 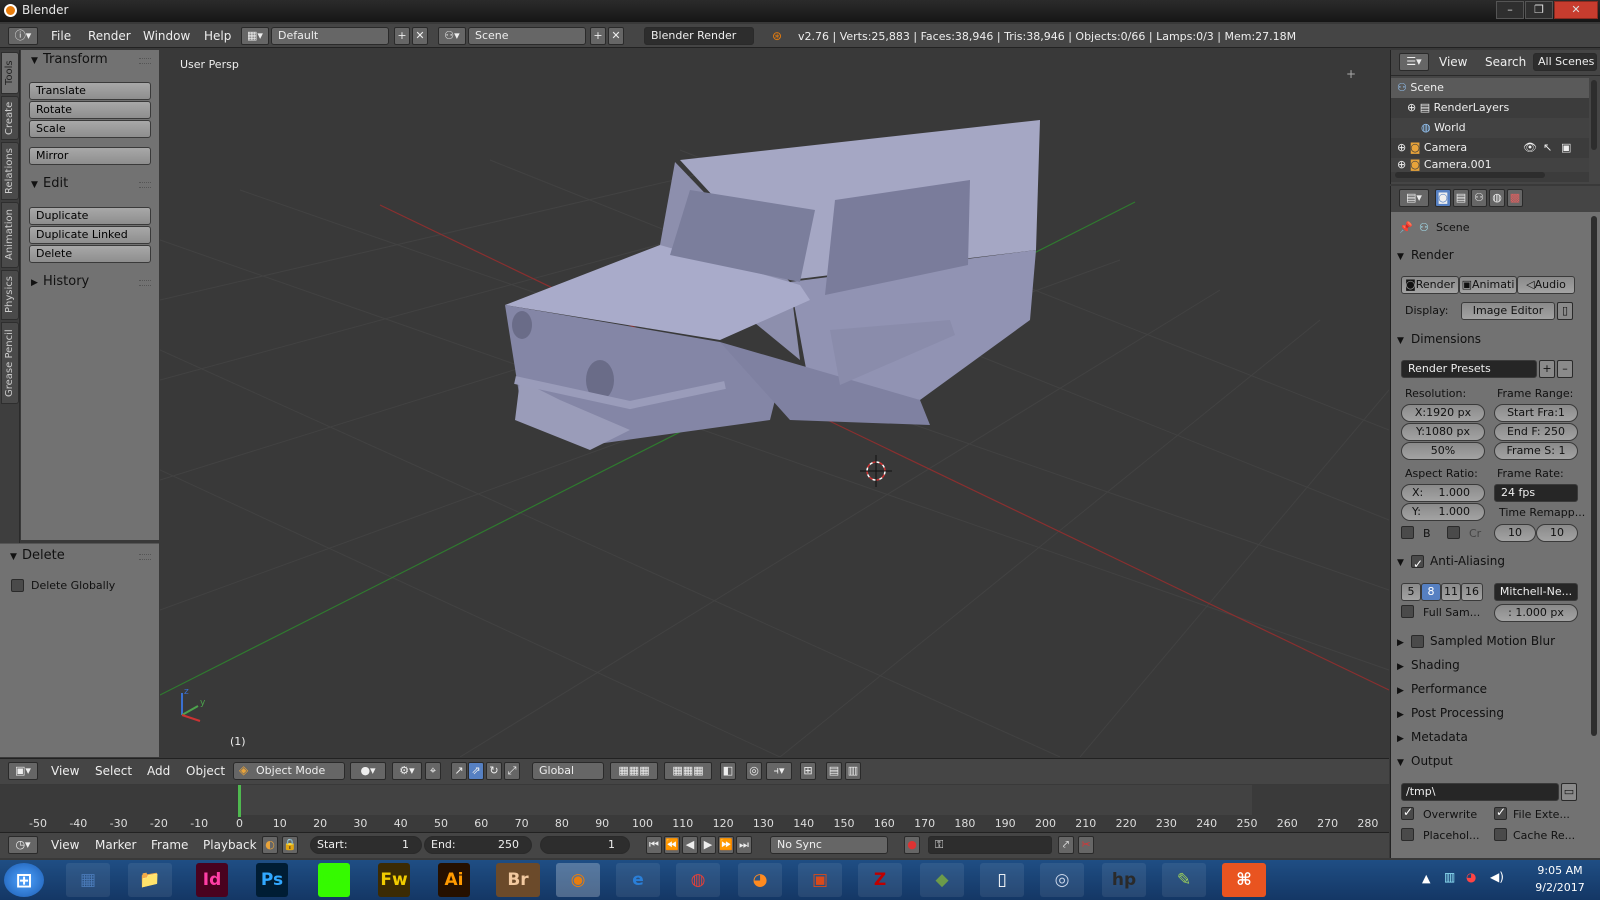 What do you see at coordinates (60, 281) in the screenshot?
I see `history-panel-header: ▶ History` at bounding box center [60, 281].